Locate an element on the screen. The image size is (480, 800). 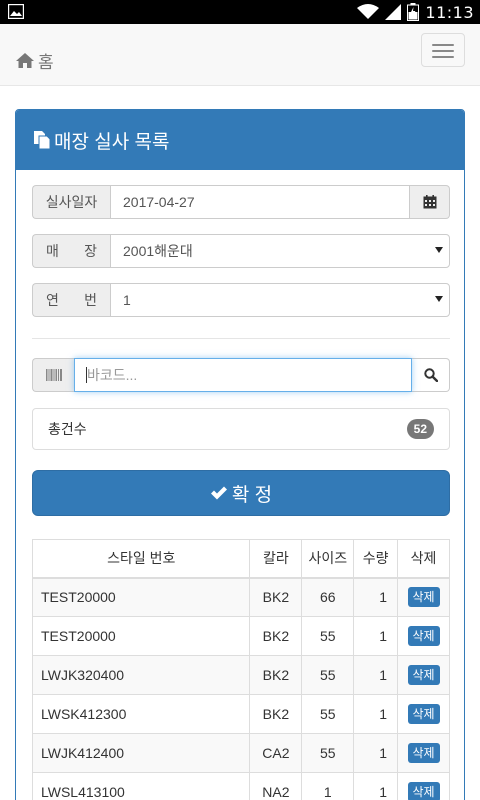
home-icon is located at coordinates (25, 60).